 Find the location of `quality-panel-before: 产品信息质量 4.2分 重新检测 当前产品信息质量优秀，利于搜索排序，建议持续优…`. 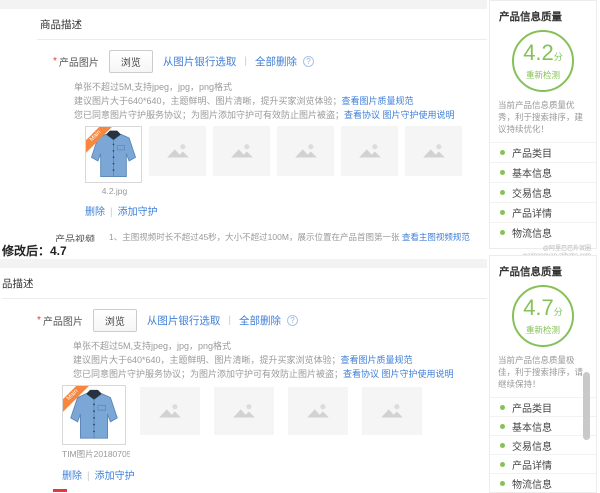

quality-panel-before: 产品信息质量 4.2分 重新检测 当前产品信息质量优秀，利于搜索排序，建议持续优… is located at coordinates (543, 129).